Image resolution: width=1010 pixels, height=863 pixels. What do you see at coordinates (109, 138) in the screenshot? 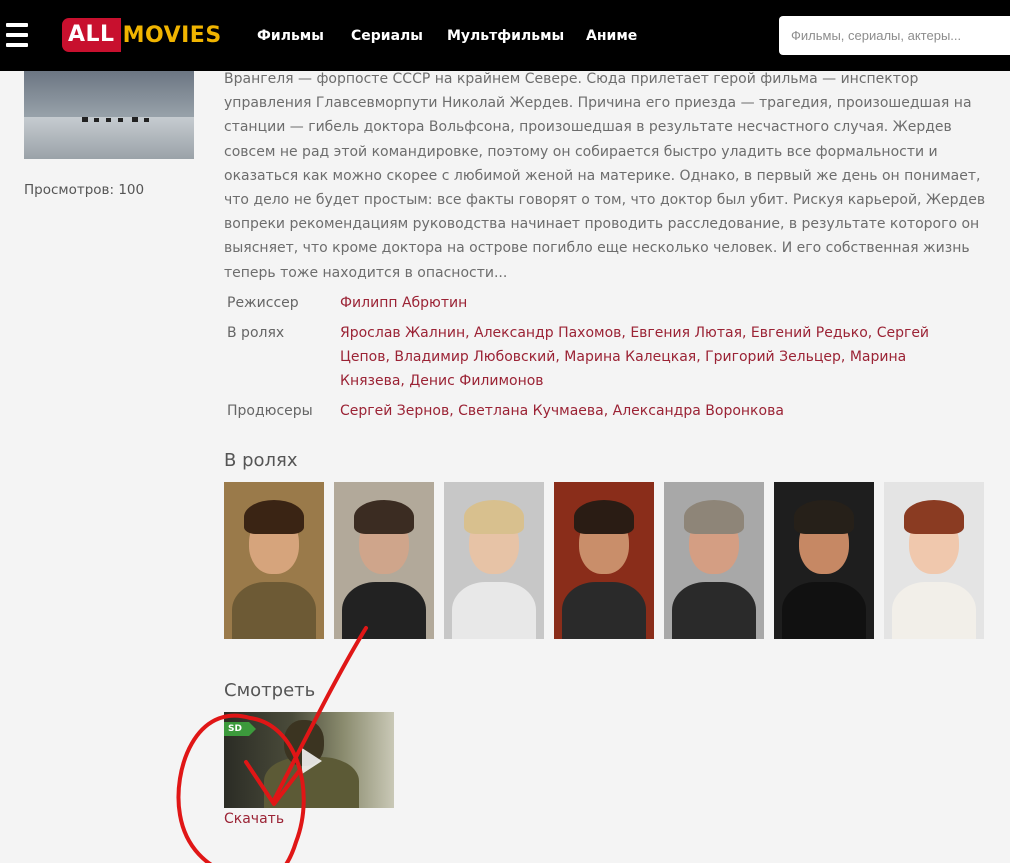
I see `poster-snow` at bounding box center [109, 138].